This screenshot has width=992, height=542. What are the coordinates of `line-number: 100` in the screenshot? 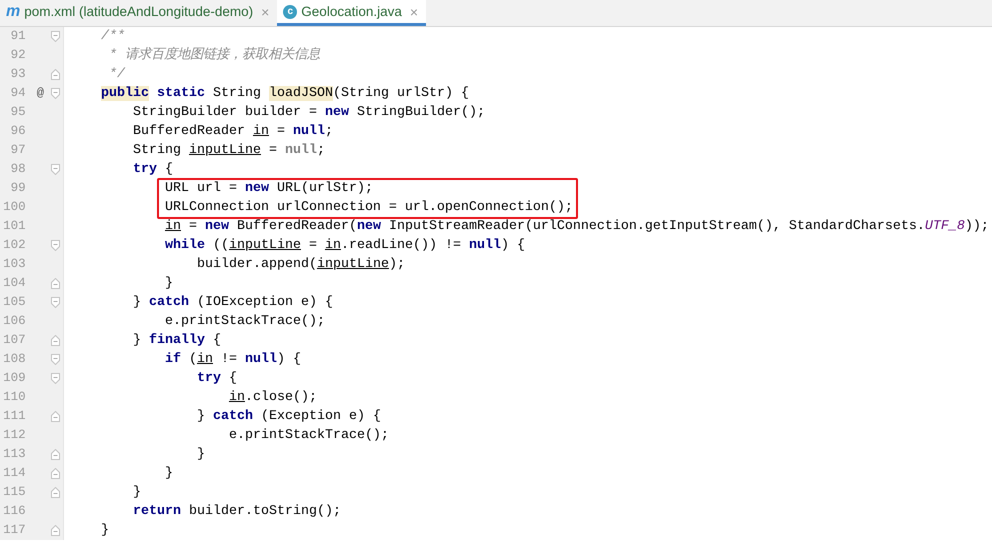 It's located at (14, 207).